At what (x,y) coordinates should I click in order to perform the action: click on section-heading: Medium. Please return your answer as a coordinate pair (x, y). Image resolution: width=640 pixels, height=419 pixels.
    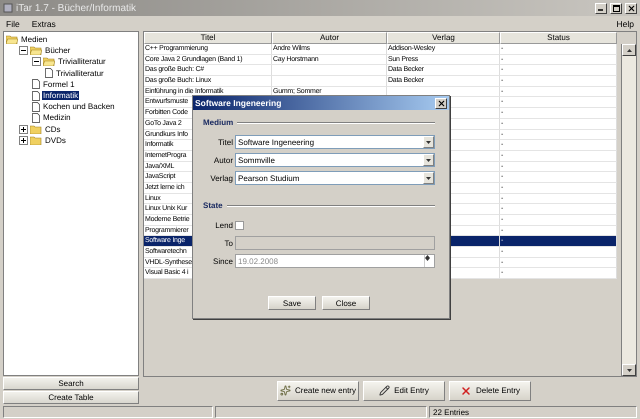
    Looking at the image, I should click on (218, 122).